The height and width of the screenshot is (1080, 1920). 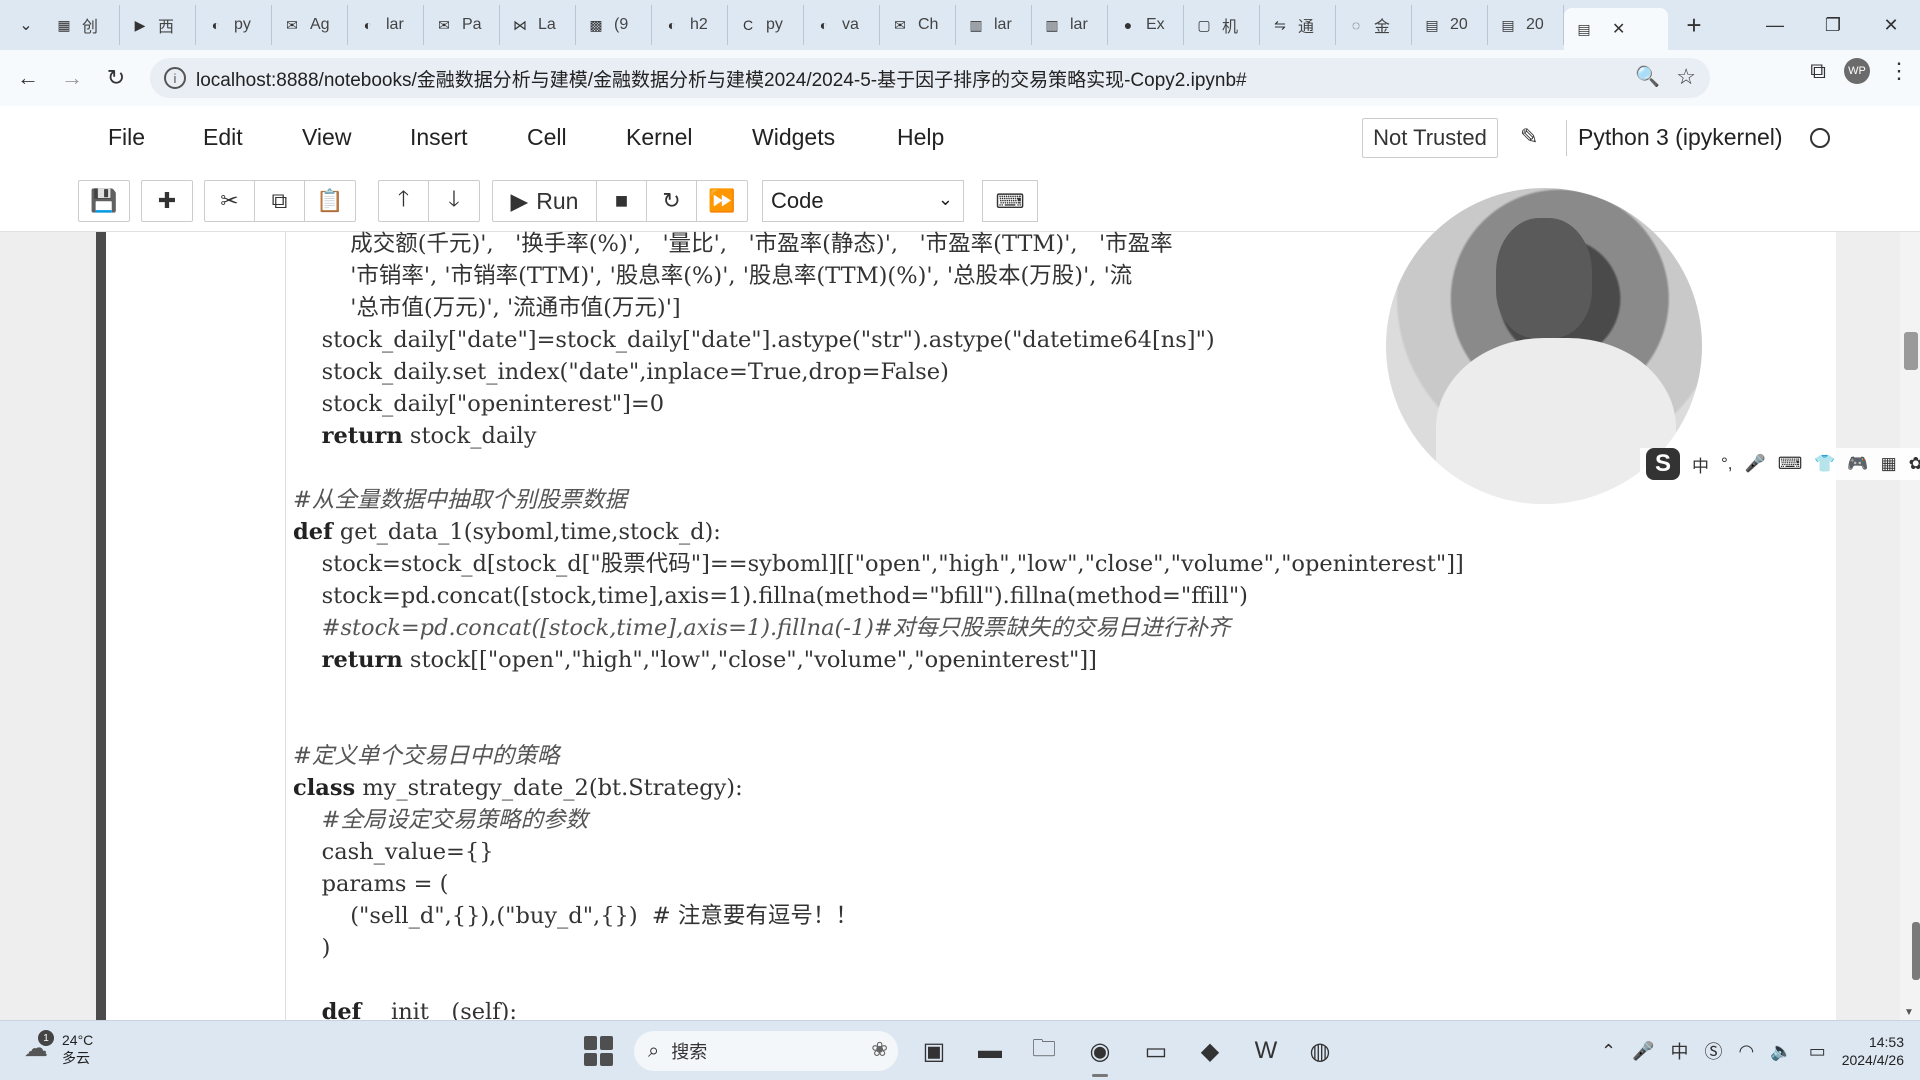 What do you see at coordinates (1298, 25) in the screenshot?
I see `browser-tab: ⇋ 通` at bounding box center [1298, 25].